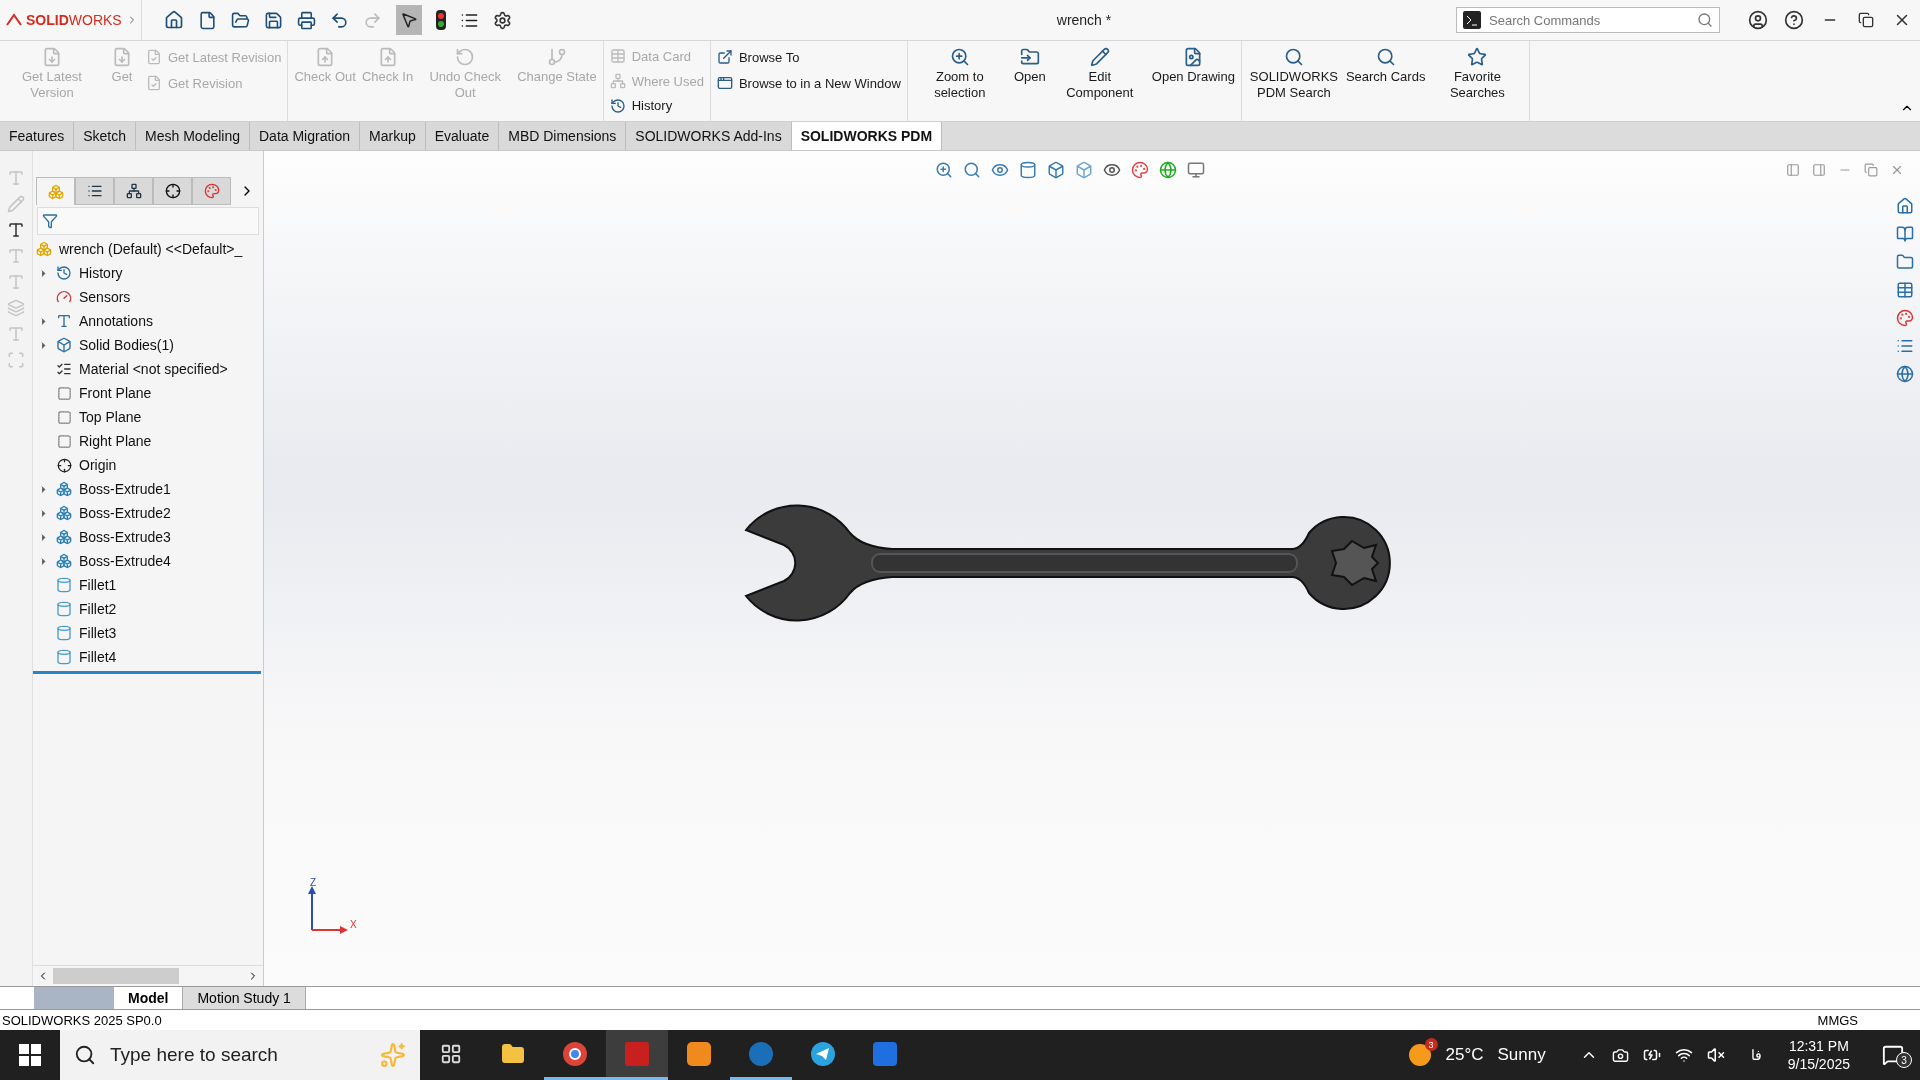 The height and width of the screenshot is (1080, 1920). I want to click on tree-item: Fillet1, so click(98, 585).